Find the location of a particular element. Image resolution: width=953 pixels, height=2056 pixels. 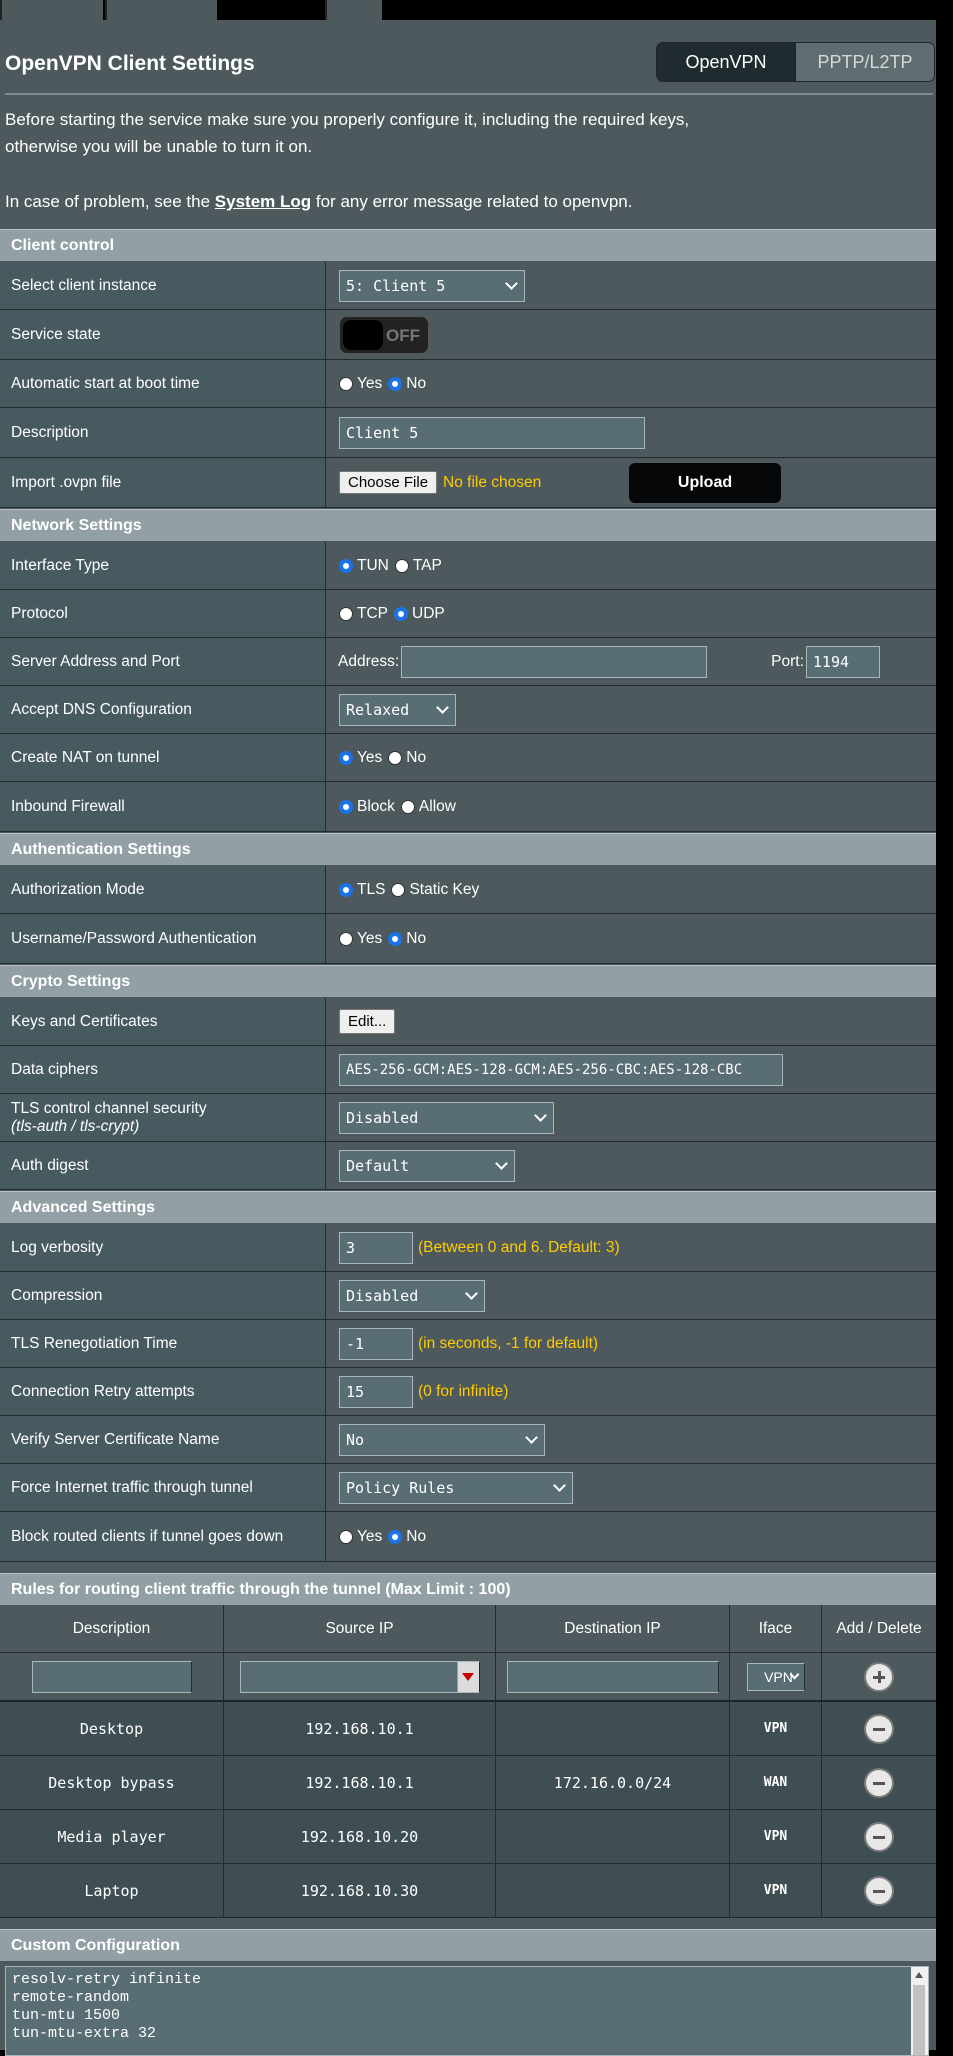

tcp-radio: TCP is located at coordinates (363, 614).